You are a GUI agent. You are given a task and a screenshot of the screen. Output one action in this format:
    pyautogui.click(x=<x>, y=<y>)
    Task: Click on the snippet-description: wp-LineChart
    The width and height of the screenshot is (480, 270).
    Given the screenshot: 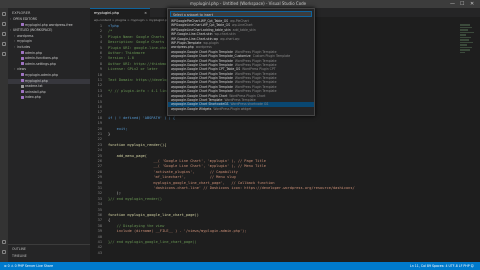 What is the action you would take?
    pyautogui.click(x=242, y=25)
    